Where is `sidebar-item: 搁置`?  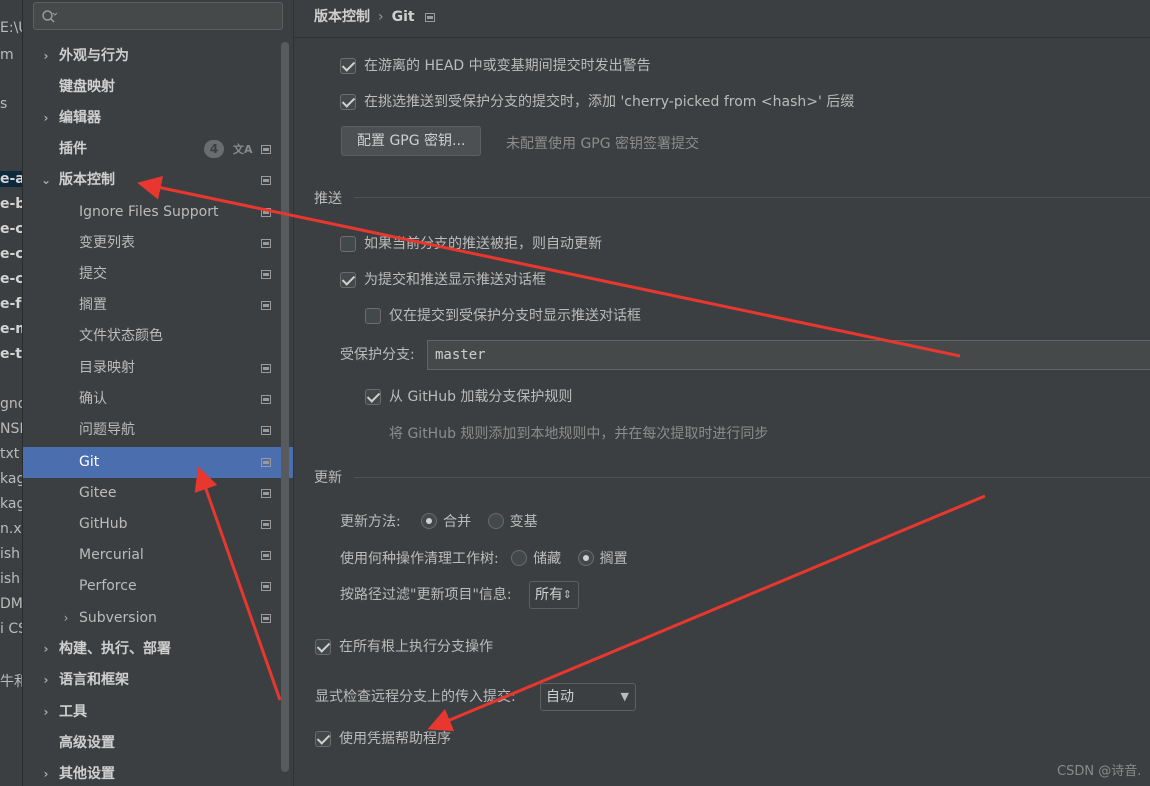 sidebar-item: 搁置 is located at coordinates (158, 305).